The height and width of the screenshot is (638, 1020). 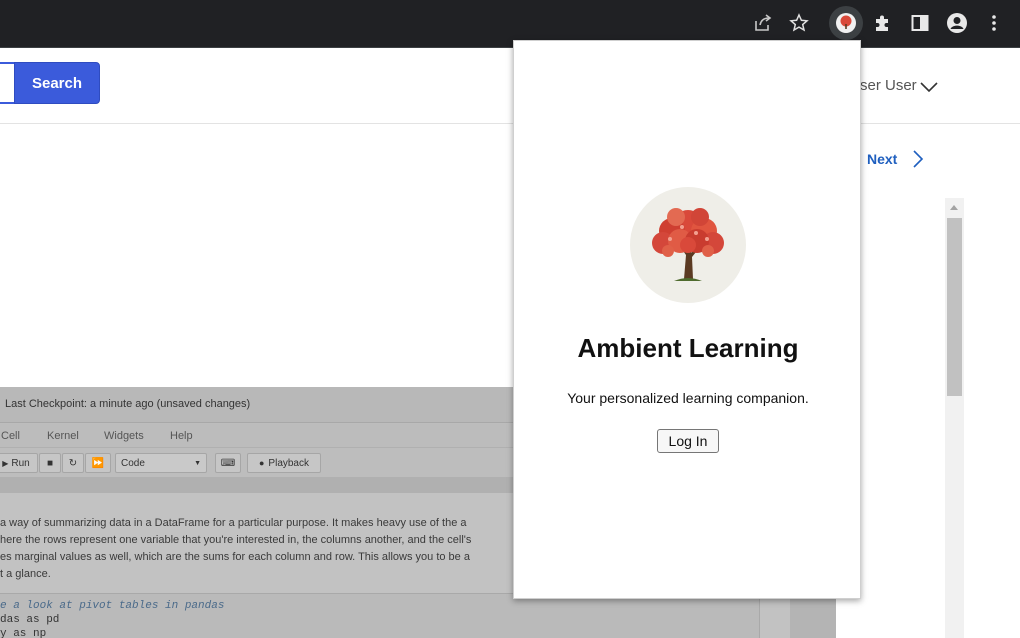 What do you see at coordinates (929, 89) in the screenshot?
I see `chevron-down-icon` at bounding box center [929, 89].